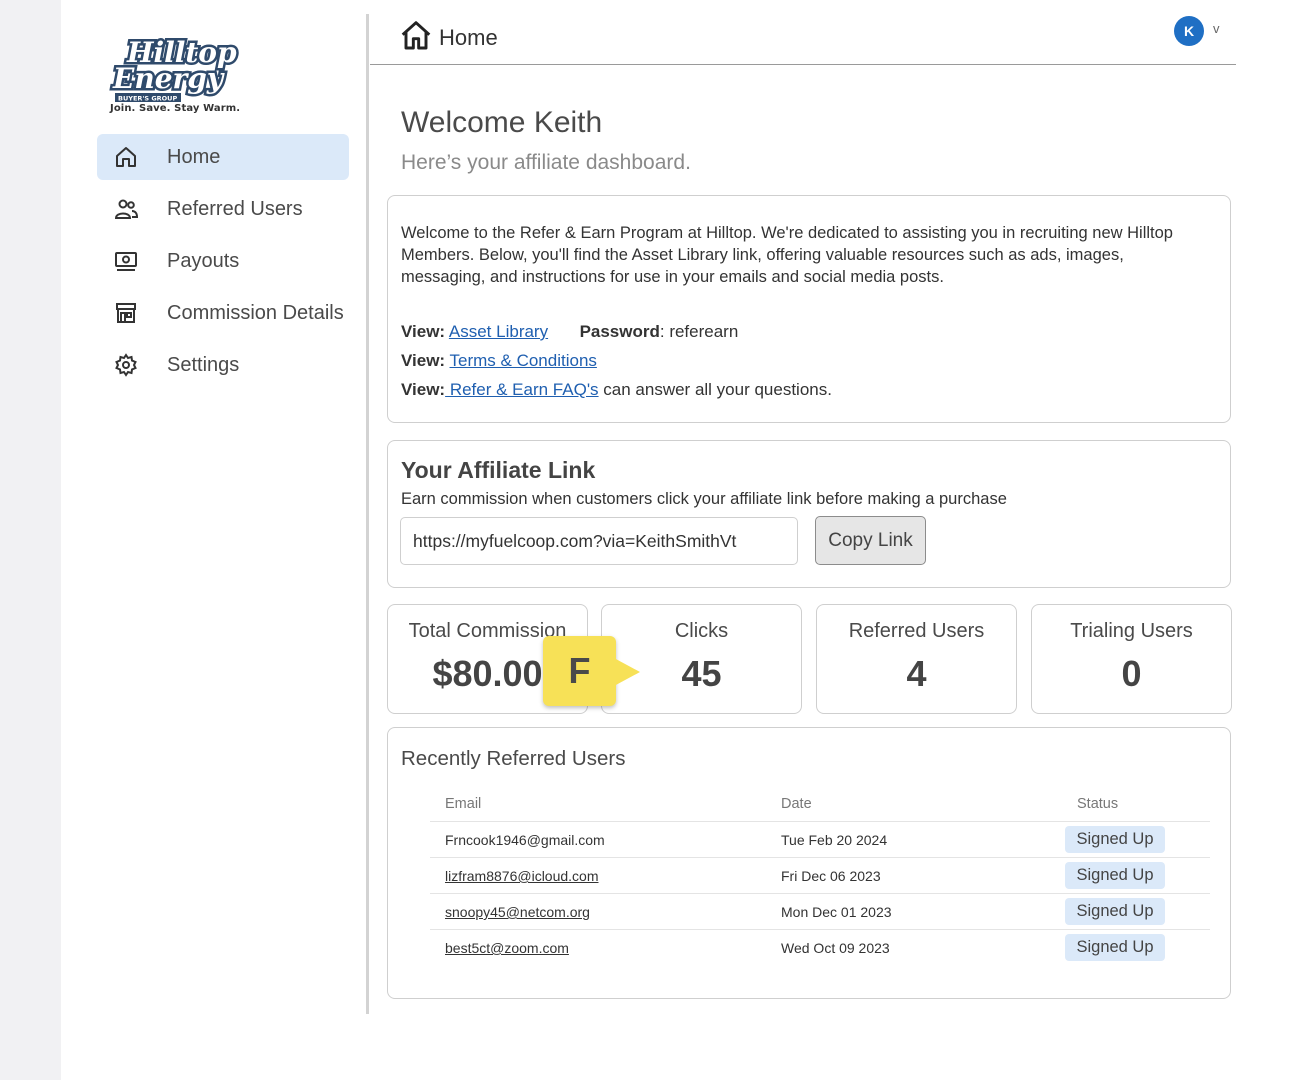 This screenshot has height=1080, width=1300. I want to click on money-icon, so click(126, 261).